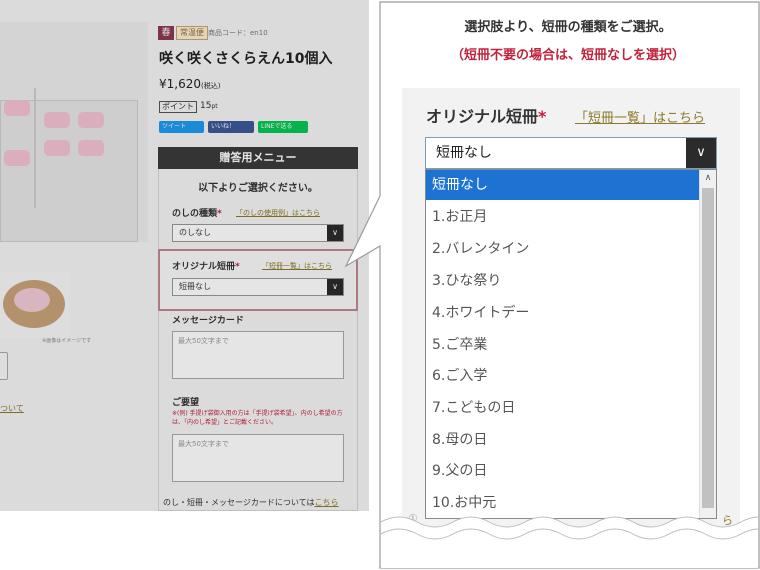  What do you see at coordinates (563, 313) in the screenshot?
I see `option-item: 4.ホワイトデー` at bounding box center [563, 313].